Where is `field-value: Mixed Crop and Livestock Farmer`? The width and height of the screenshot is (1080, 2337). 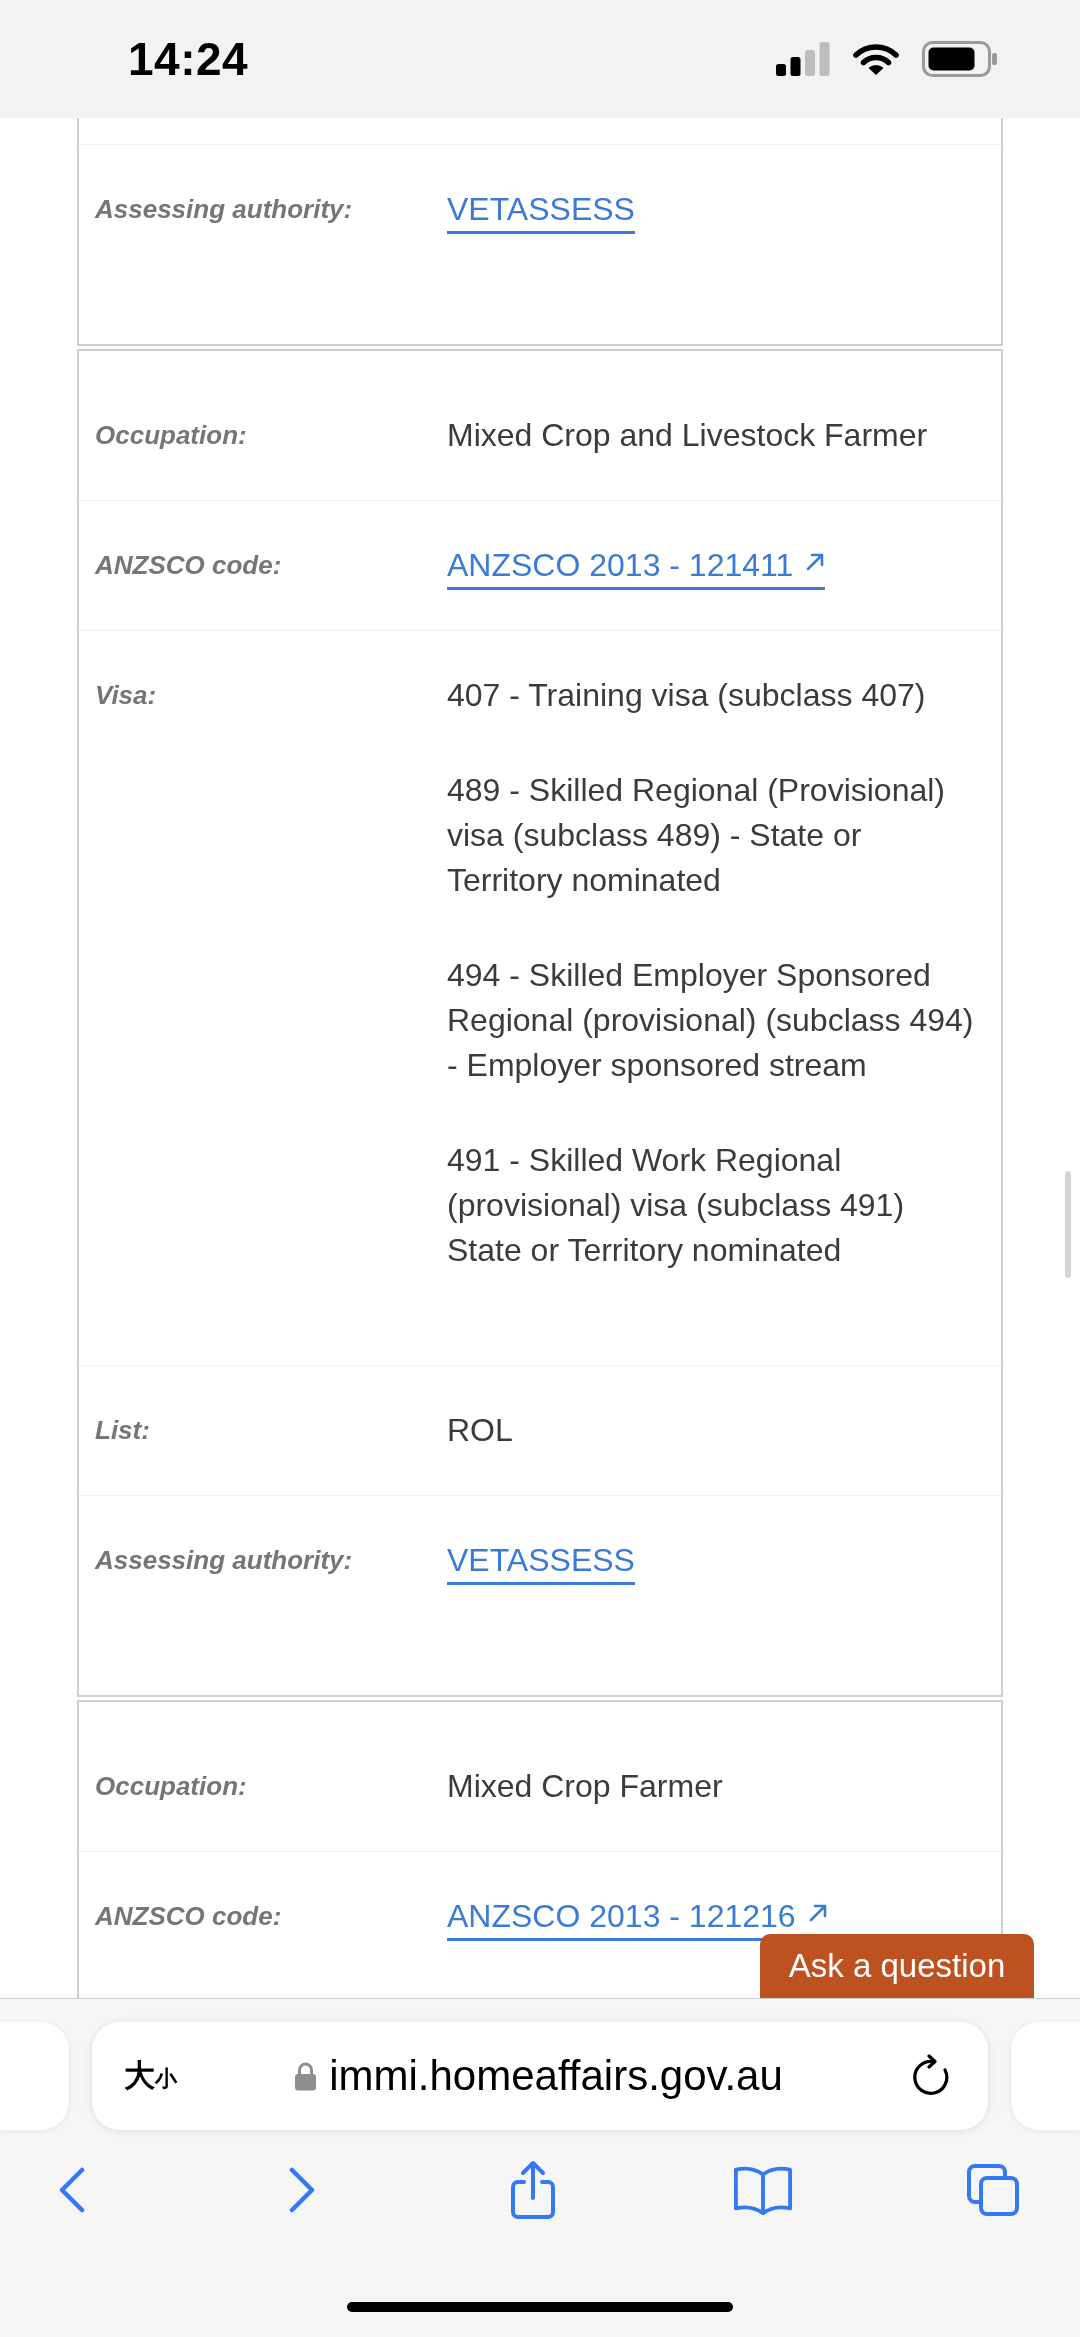 field-value: Mixed Crop and Livestock Farmer is located at coordinates (687, 435).